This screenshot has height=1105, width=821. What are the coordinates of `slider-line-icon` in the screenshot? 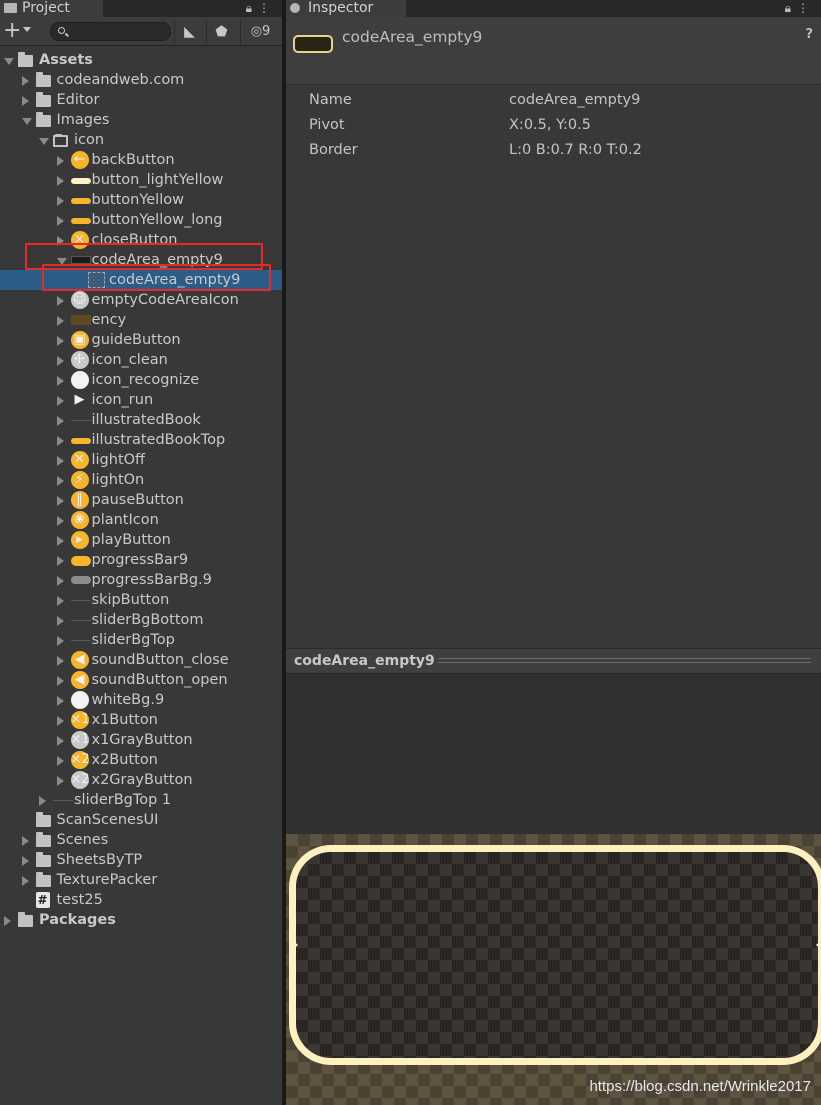 It's located at (80, 640).